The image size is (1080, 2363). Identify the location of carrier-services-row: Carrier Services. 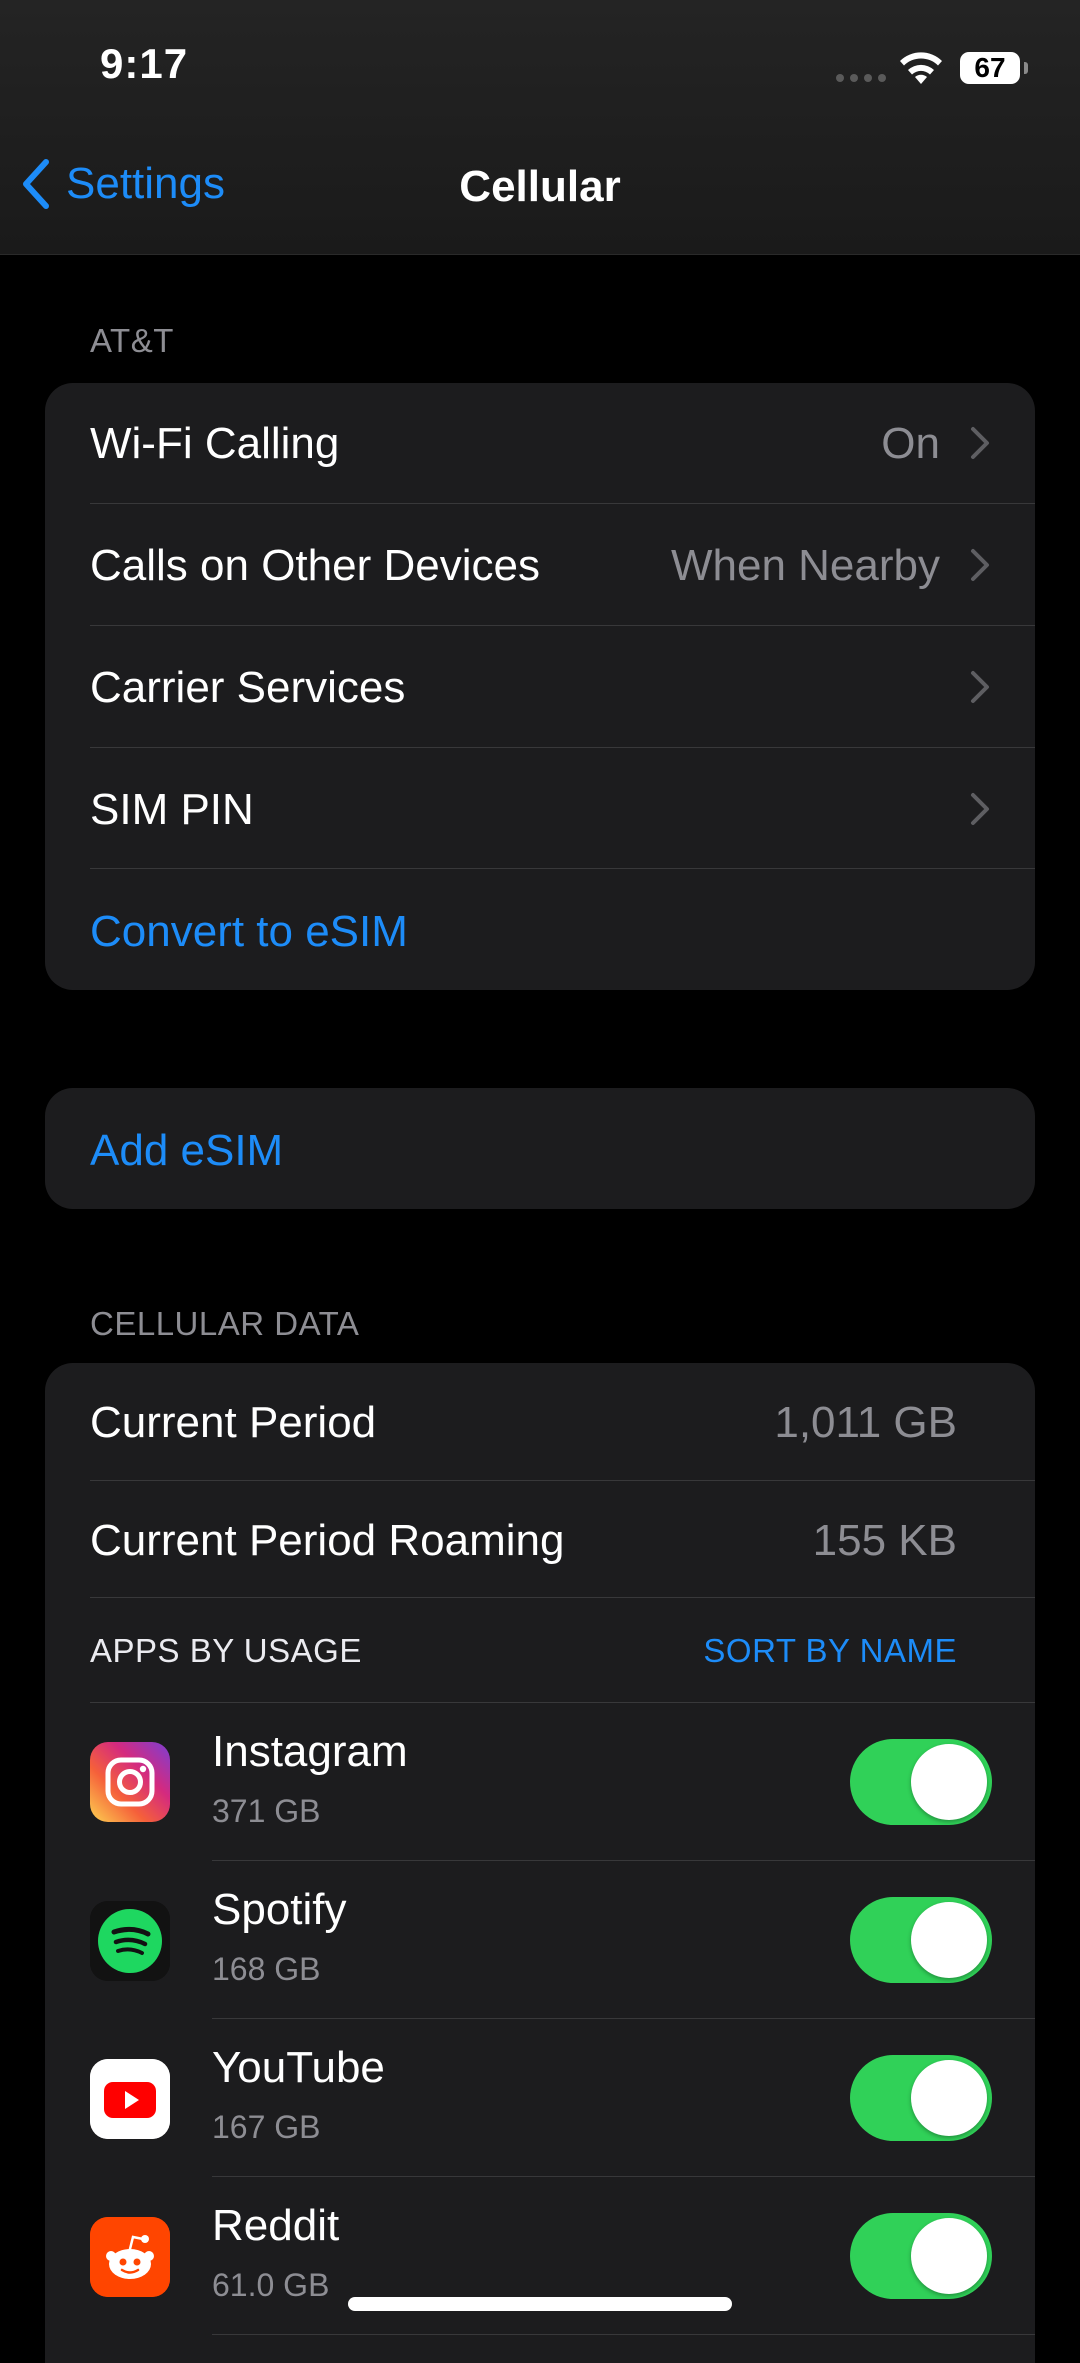
(540, 687).